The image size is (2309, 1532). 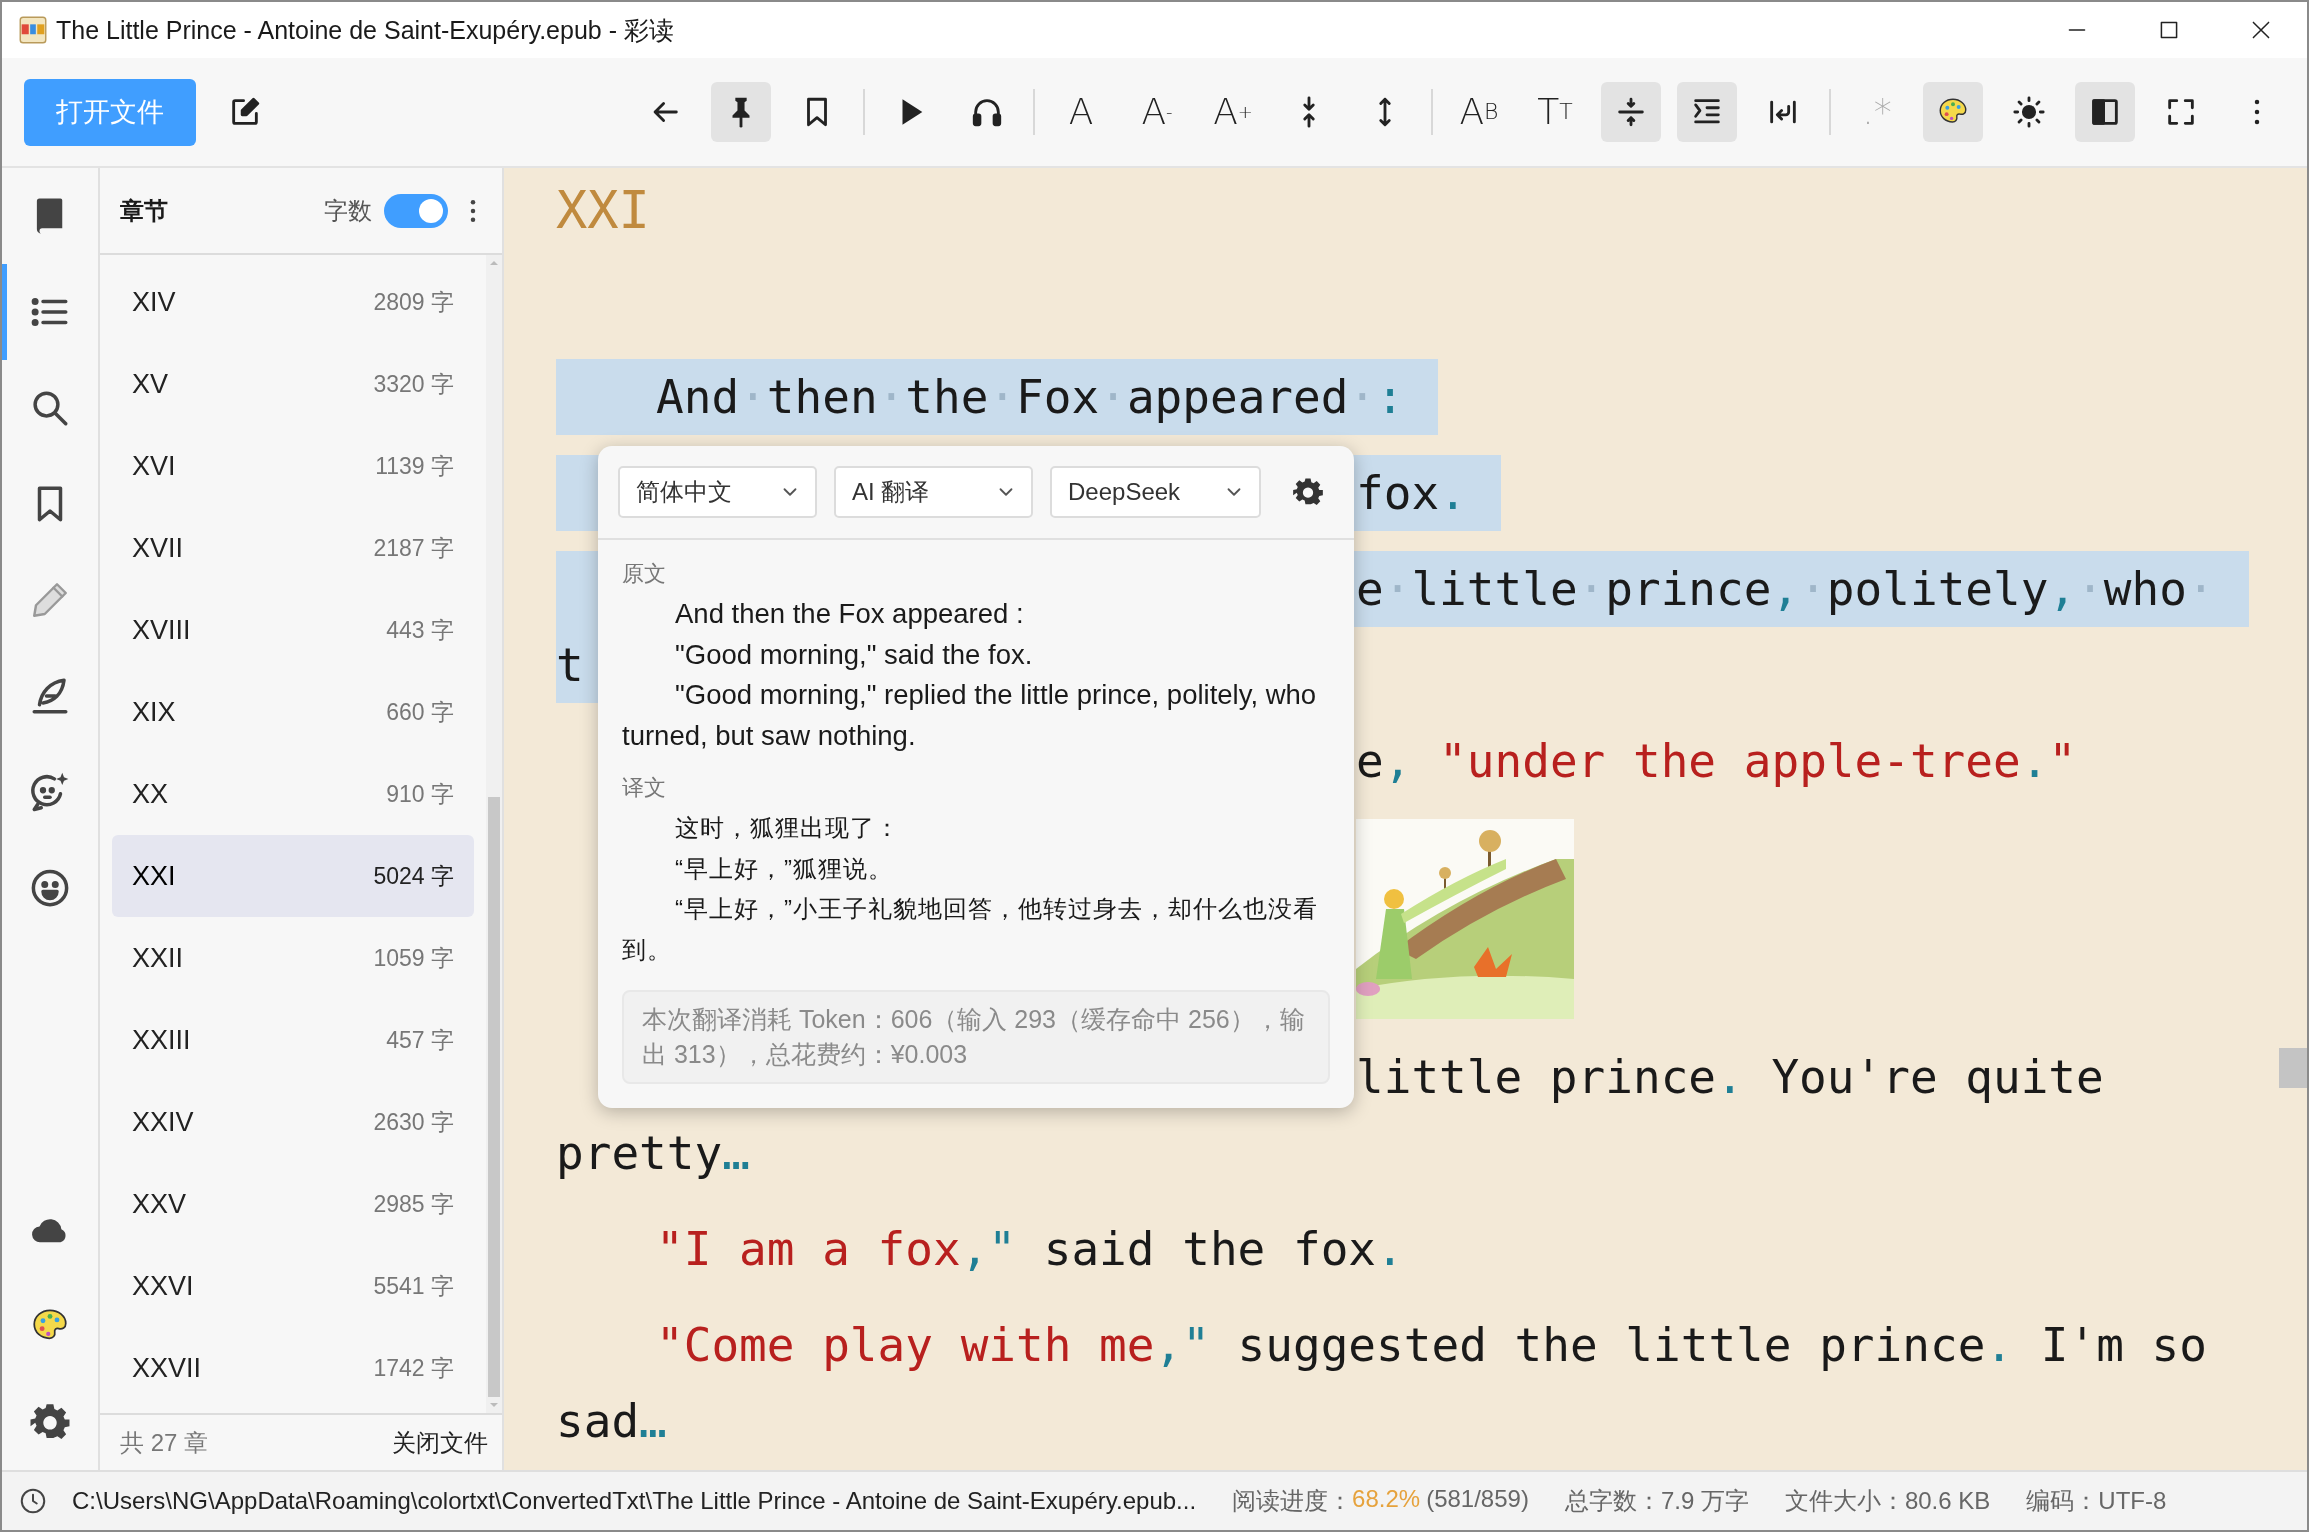 What do you see at coordinates (849, 614) in the screenshot?
I see `original-paragraph: And then the Fox appeared :` at bounding box center [849, 614].